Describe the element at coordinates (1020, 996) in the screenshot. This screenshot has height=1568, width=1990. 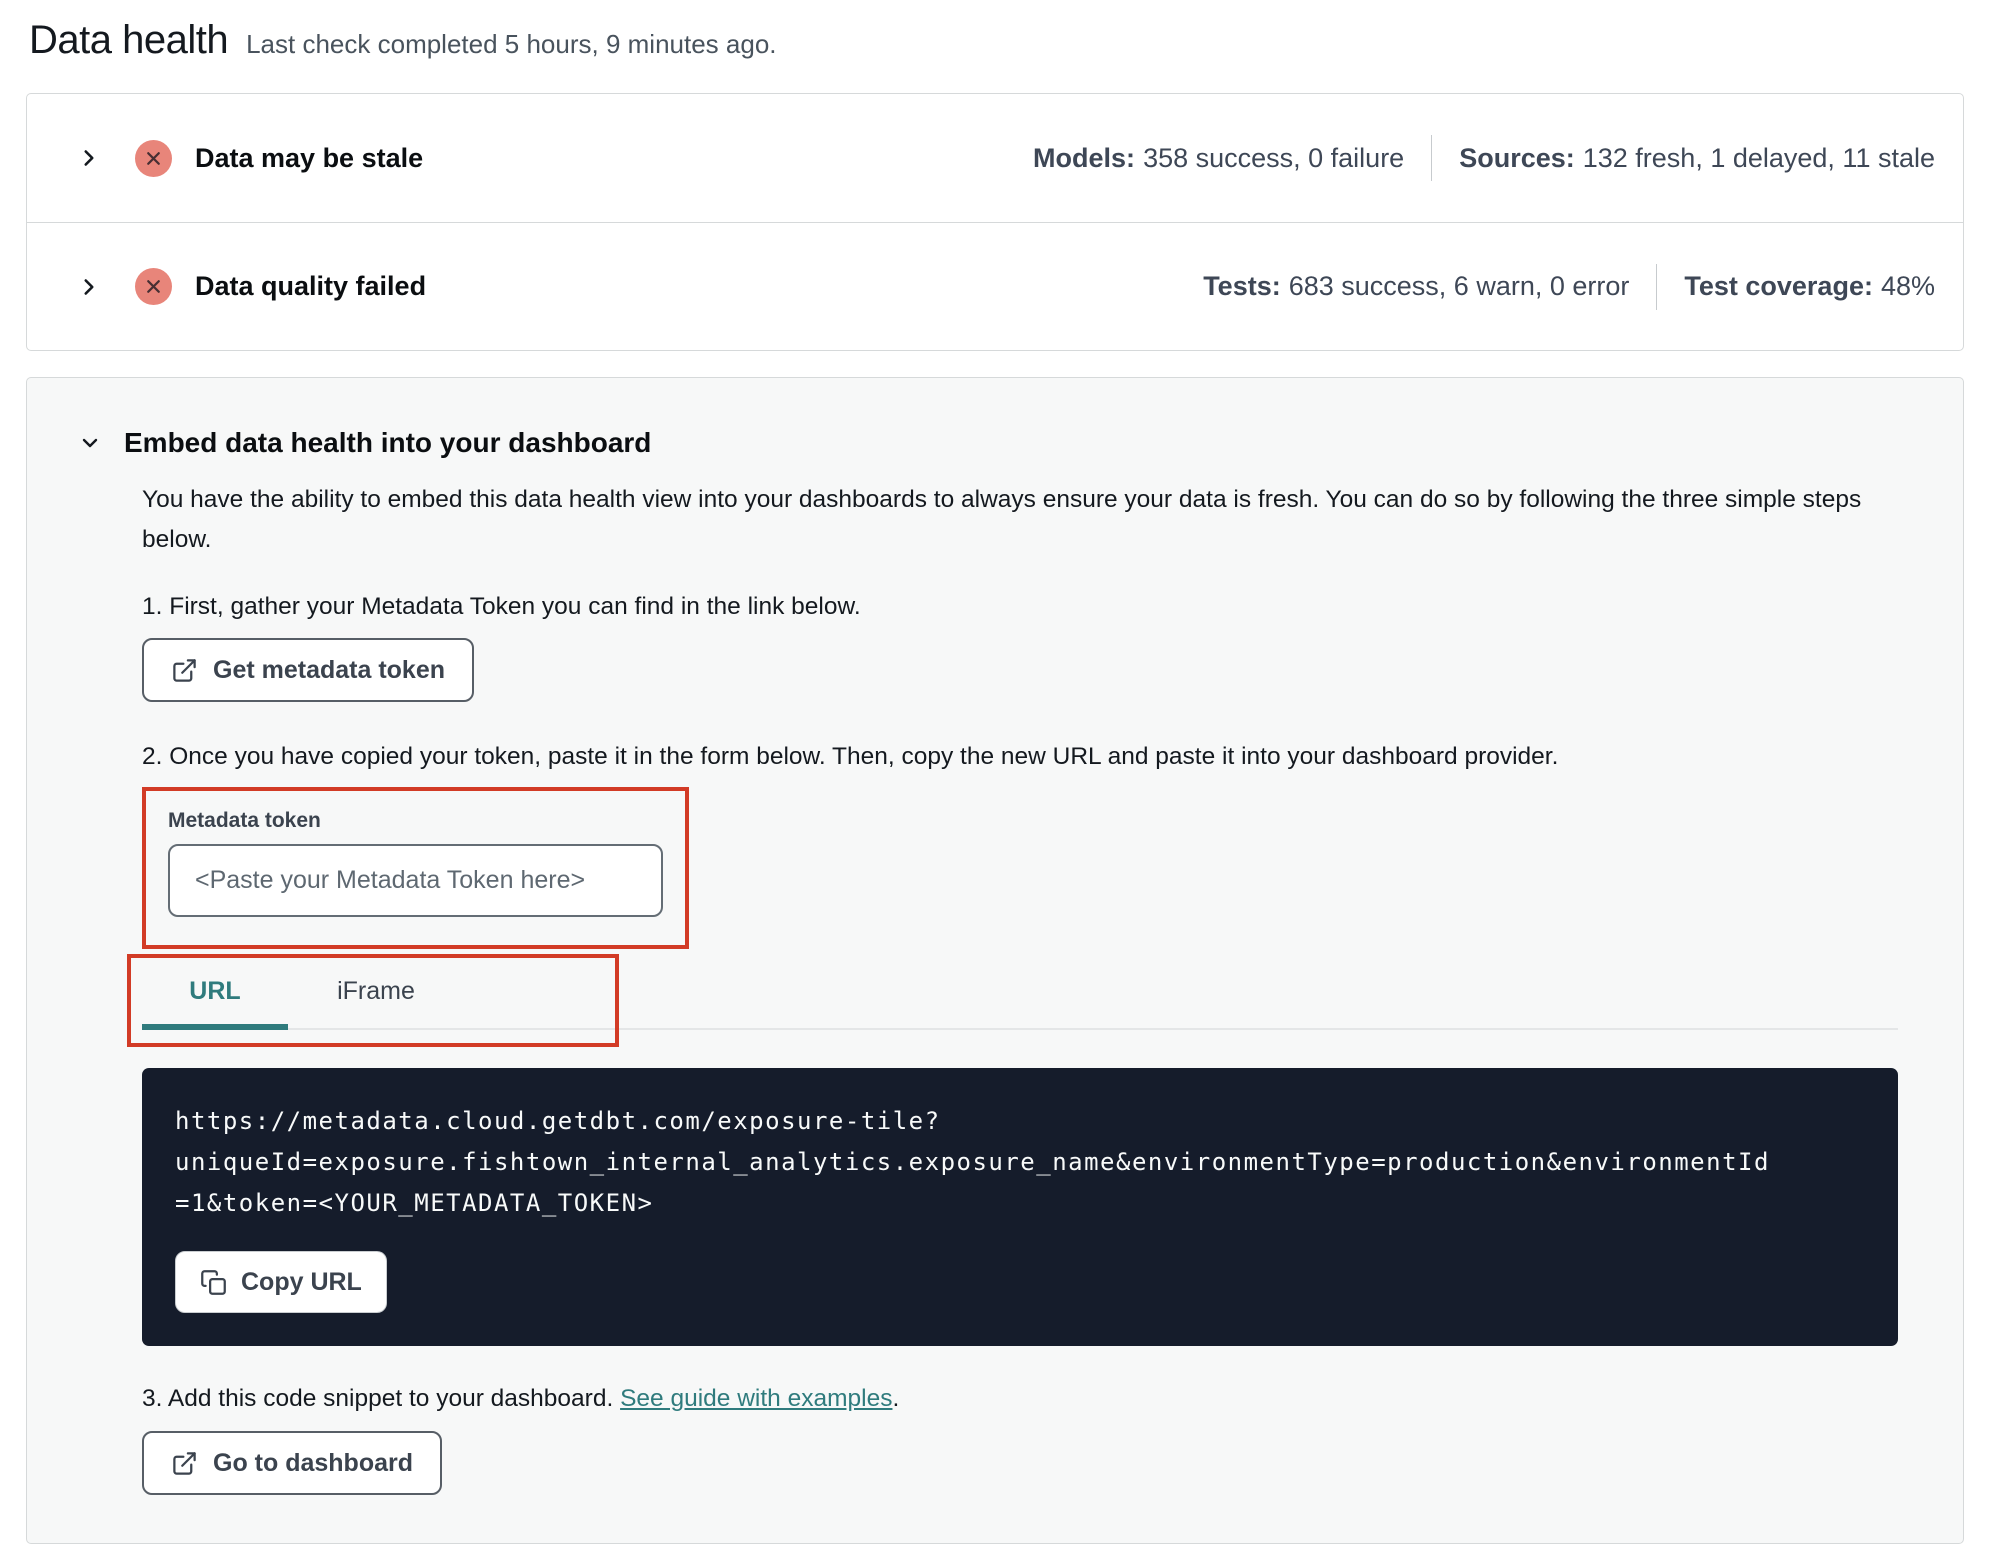
I see `output-format-tabs: URL iFrame` at that location.